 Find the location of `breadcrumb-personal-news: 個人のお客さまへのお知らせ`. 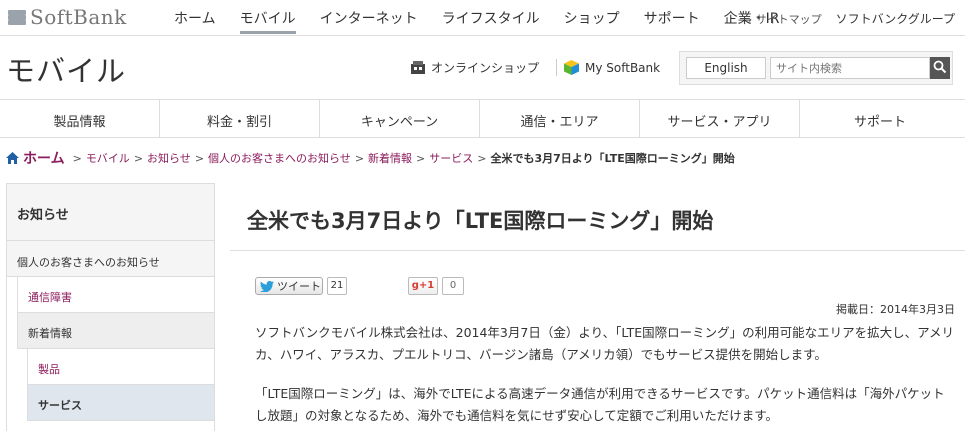

breadcrumb-personal-news: 個人のお客さまへのお知らせ is located at coordinates (279, 158).